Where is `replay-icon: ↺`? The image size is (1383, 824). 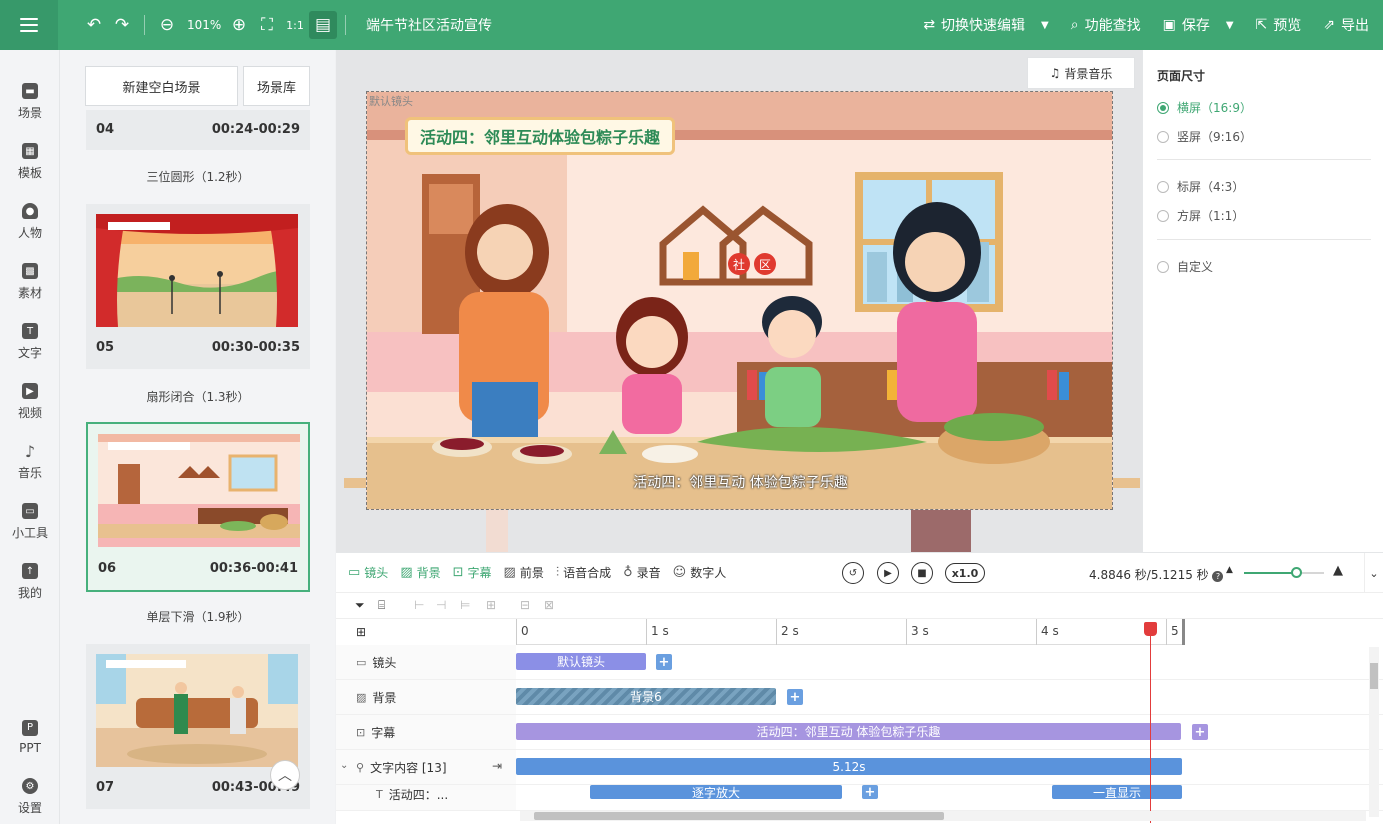
replay-icon: ↺ is located at coordinates (853, 573).